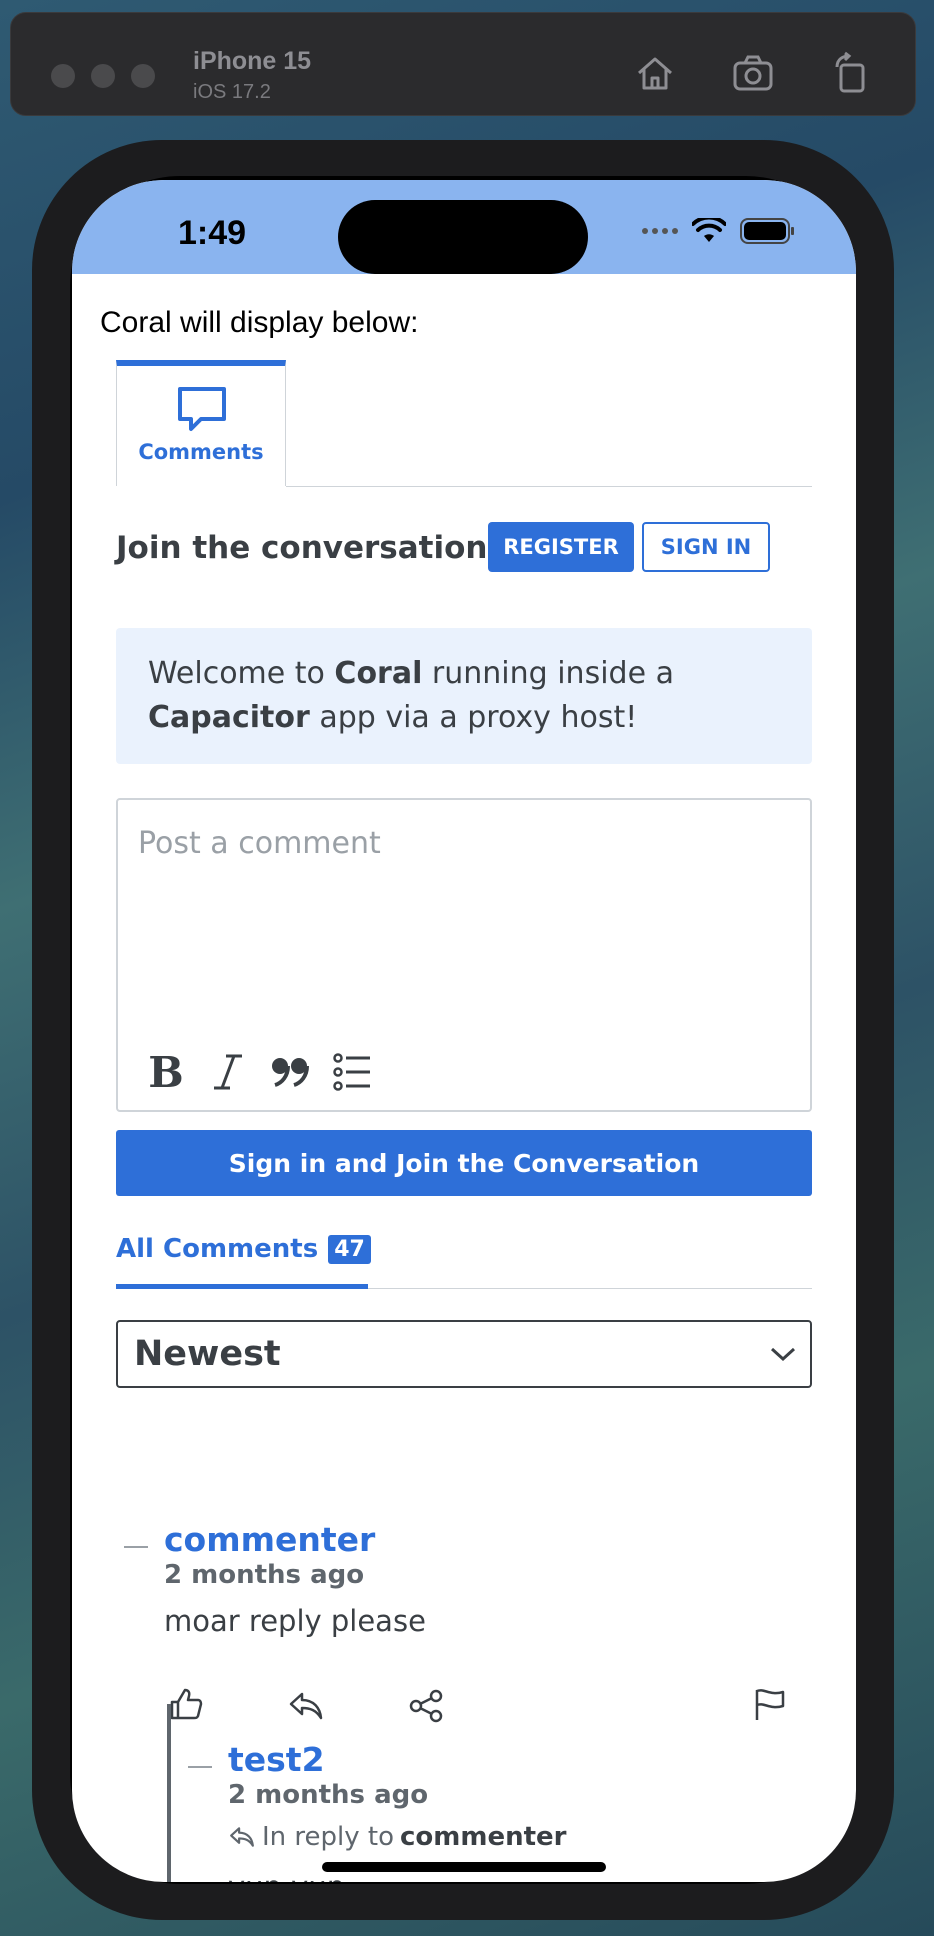 The height and width of the screenshot is (1936, 934). I want to click on home-indicator, so click(464, 1867).